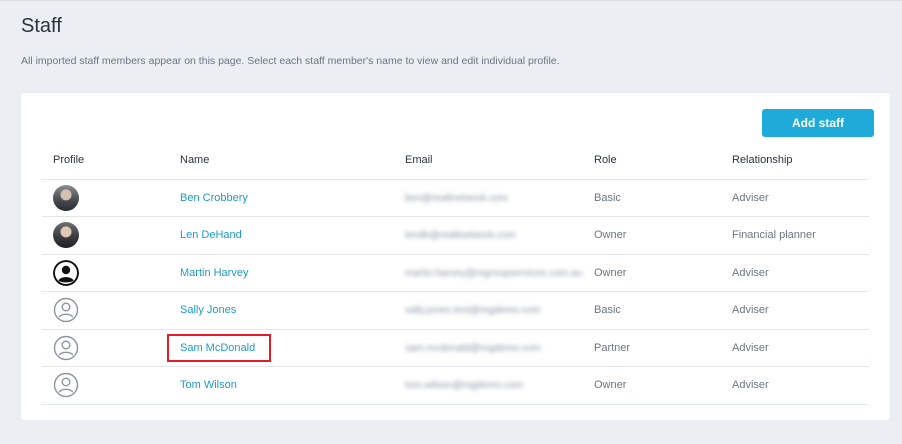 This screenshot has width=902, height=444. What do you see at coordinates (208, 310) in the screenshot?
I see `staff-name-link: Sally Jones` at bounding box center [208, 310].